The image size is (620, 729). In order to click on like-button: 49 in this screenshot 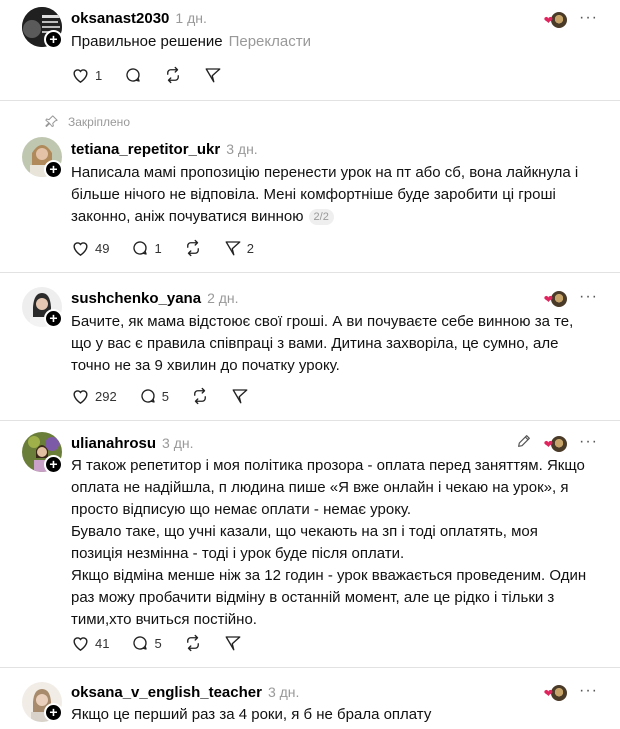, I will do `click(90, 248)`.